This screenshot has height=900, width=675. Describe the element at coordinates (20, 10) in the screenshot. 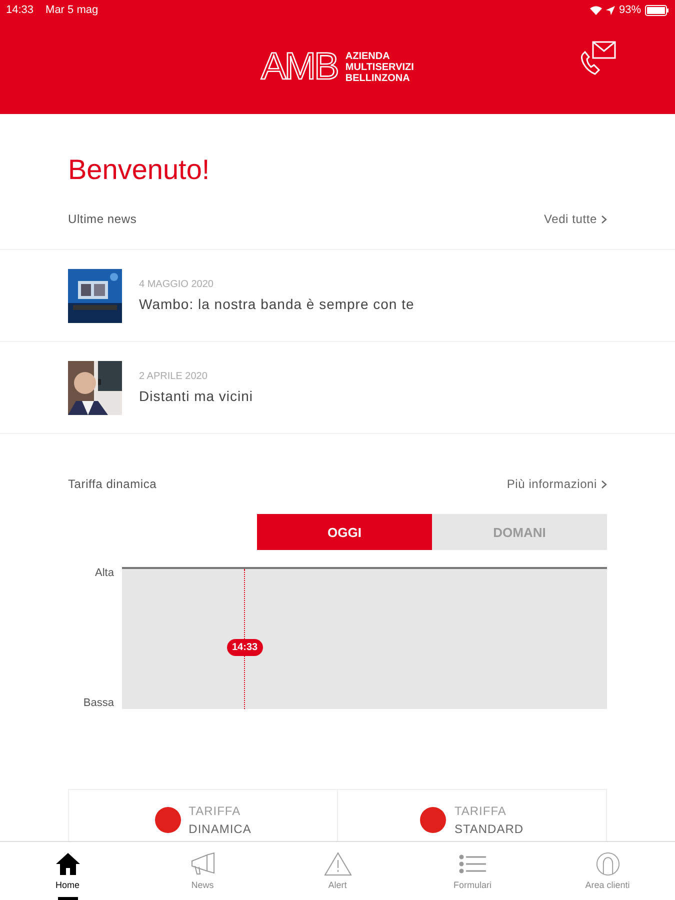

I see `status-time: 14:33` at that location.